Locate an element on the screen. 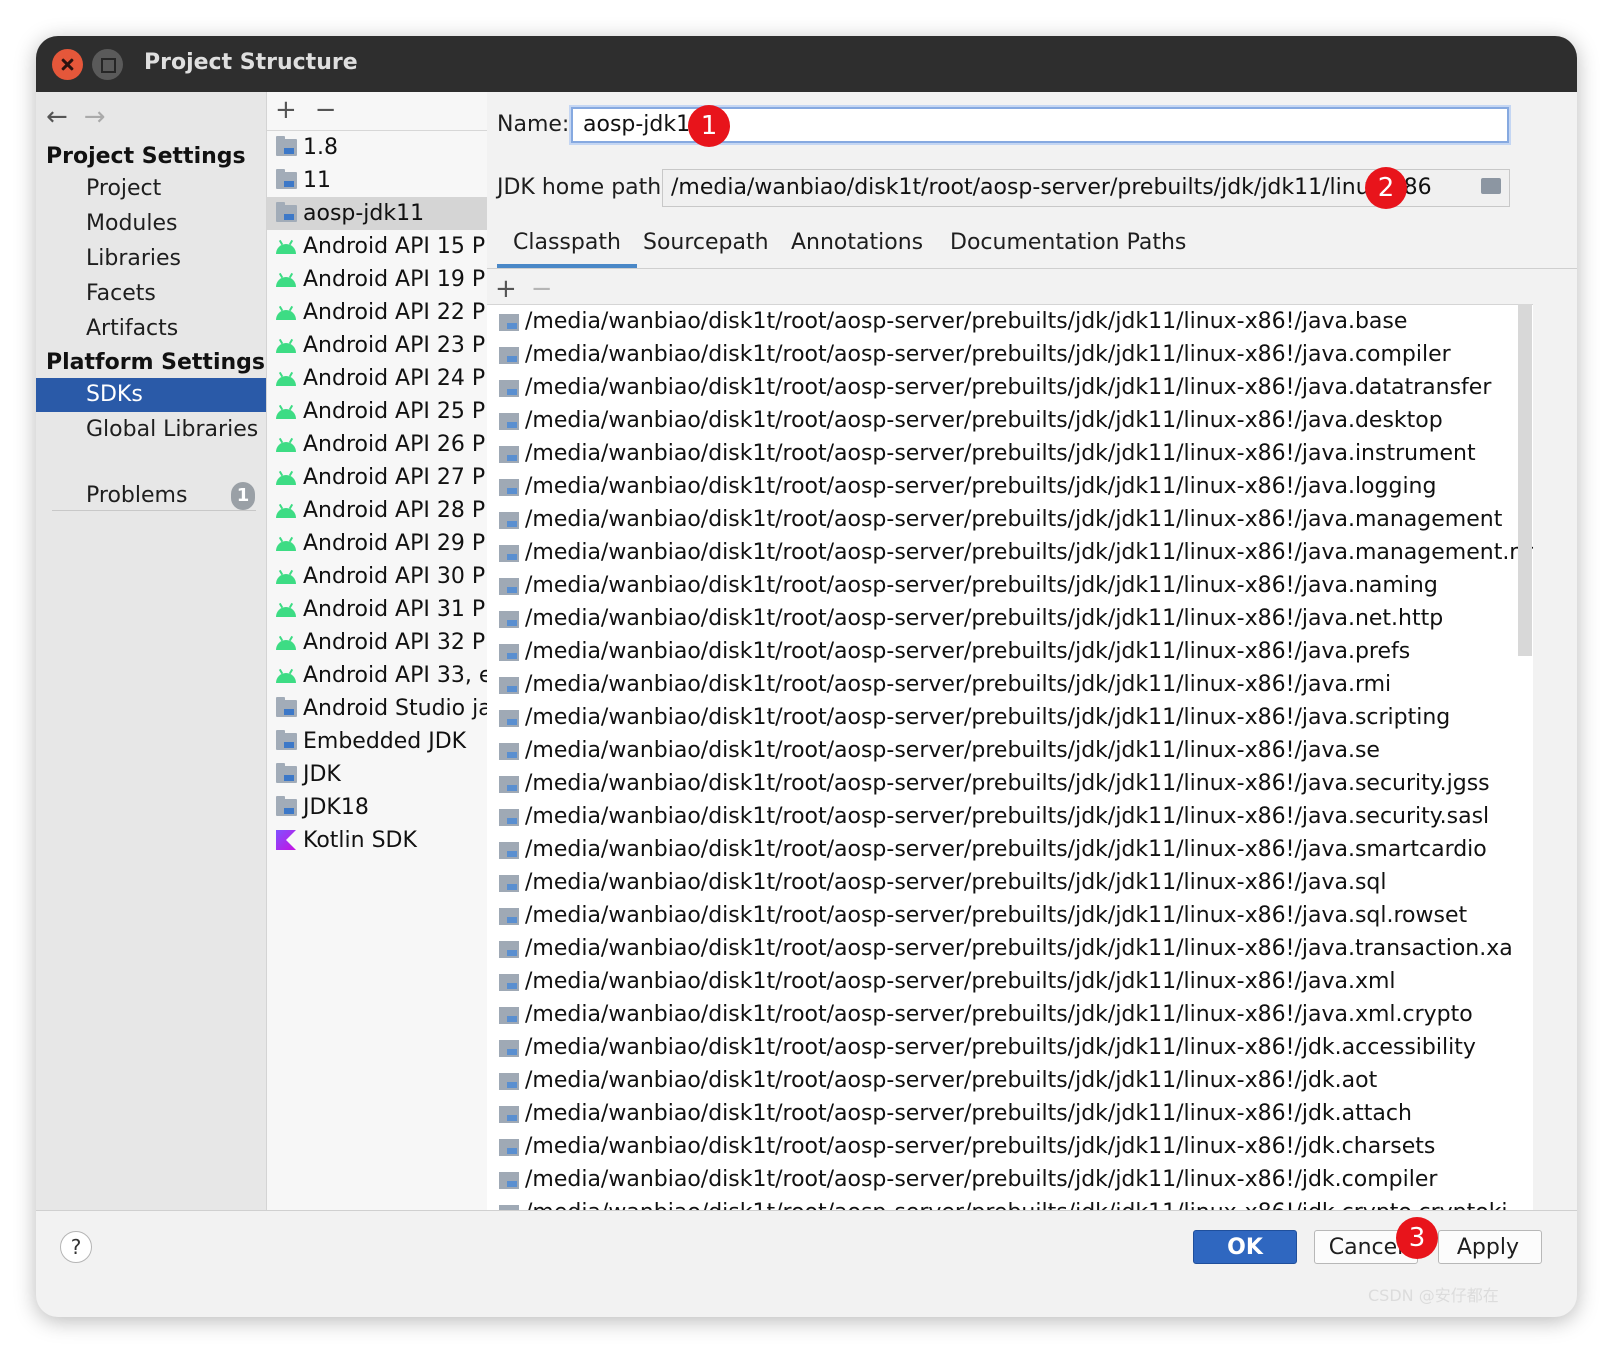 This screenshot has height=1350, width=1612. sdk-list-item-label: Android API 26 Plat is located at coordinates (395, 444).